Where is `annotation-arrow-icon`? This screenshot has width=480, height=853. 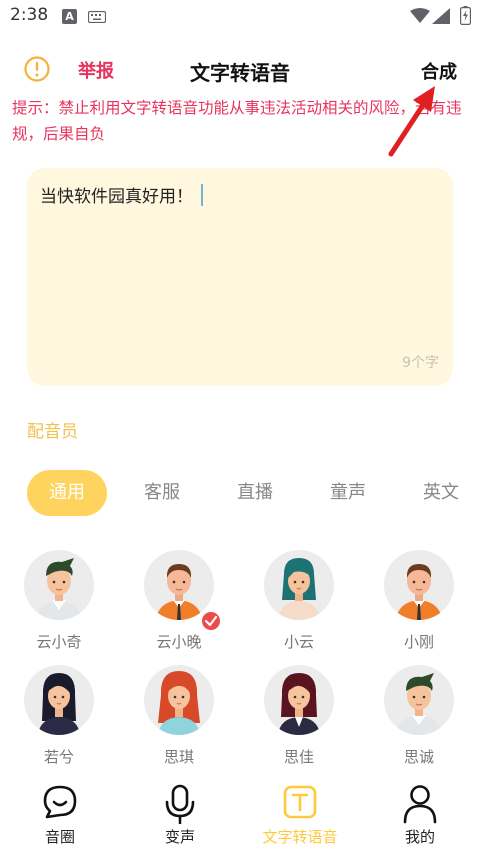
annotation-arrow-icon is located at coordinates (411, 121).